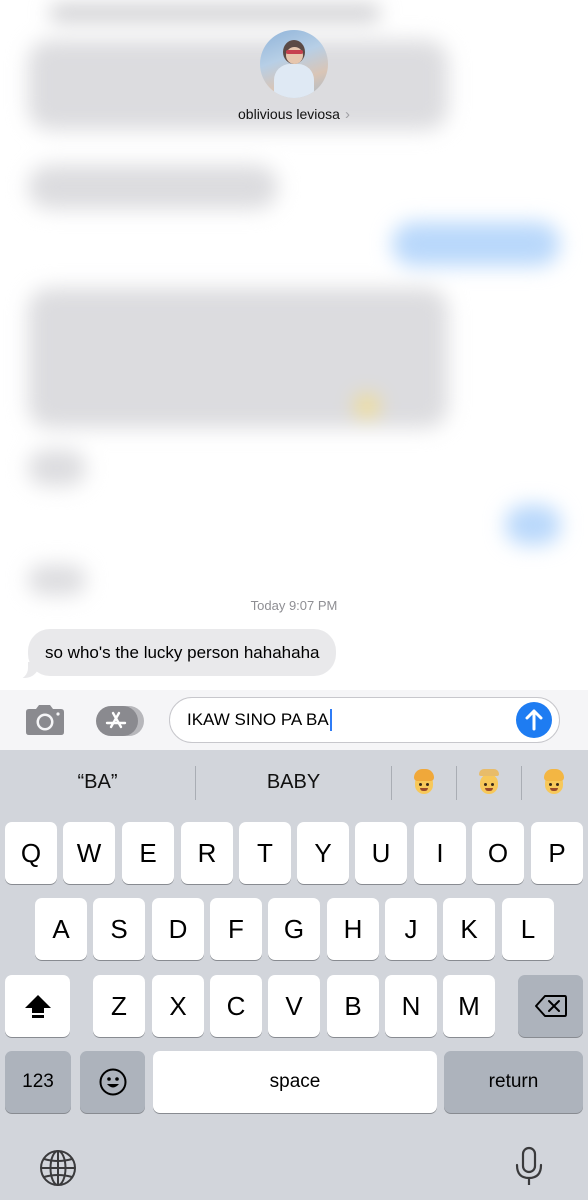 This screenshot has width=588, height=1200. I want to click on contact-header: oblivious leviosa ›, so click(294, 77).